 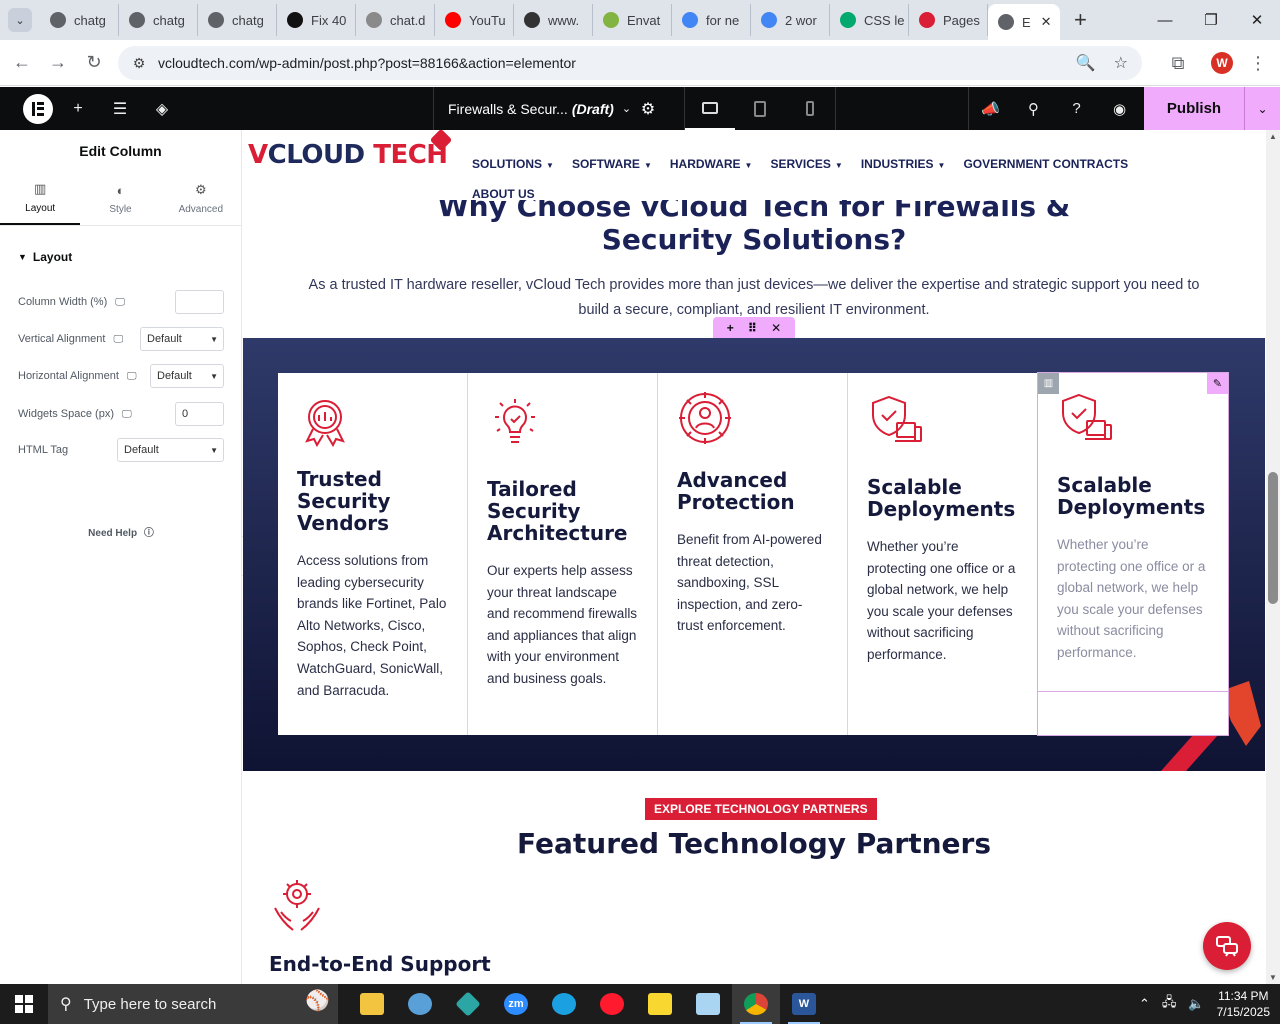 I want to click on tab-style: ◐ Style, so click(x=120, y=198).